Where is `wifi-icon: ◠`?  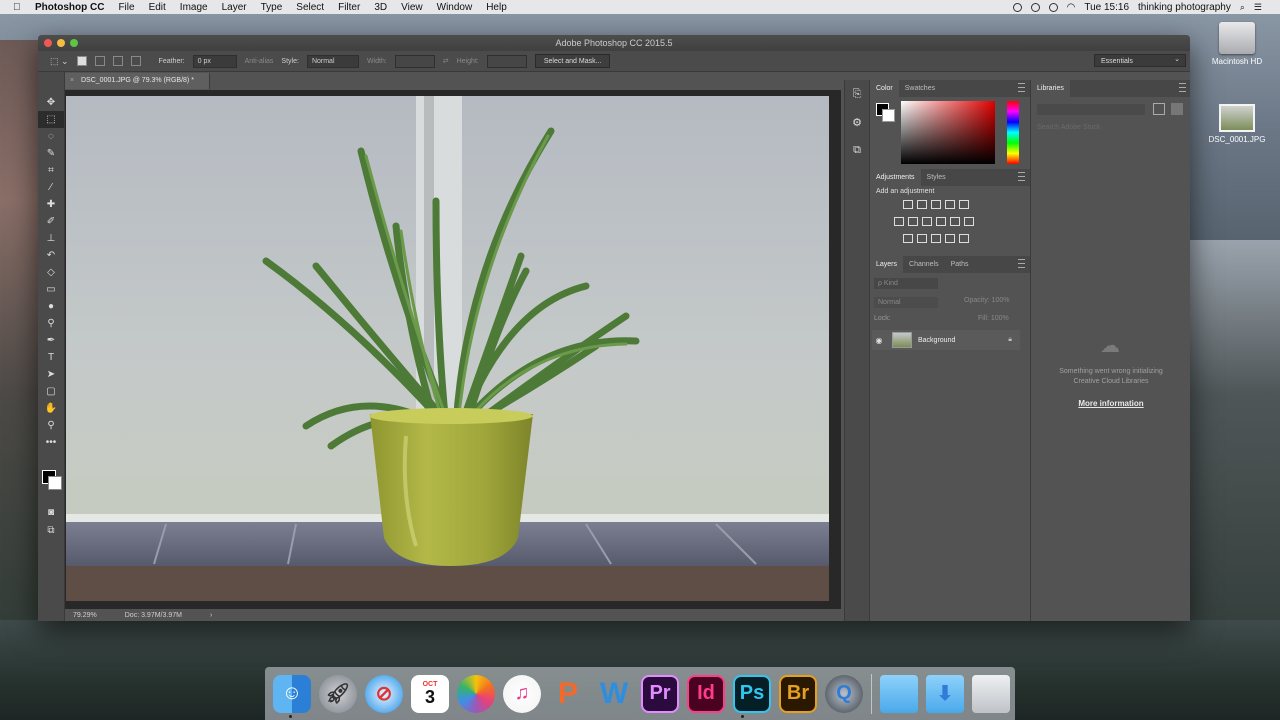 wifi-icon: ◠ is located at coordinates (1071, 7).